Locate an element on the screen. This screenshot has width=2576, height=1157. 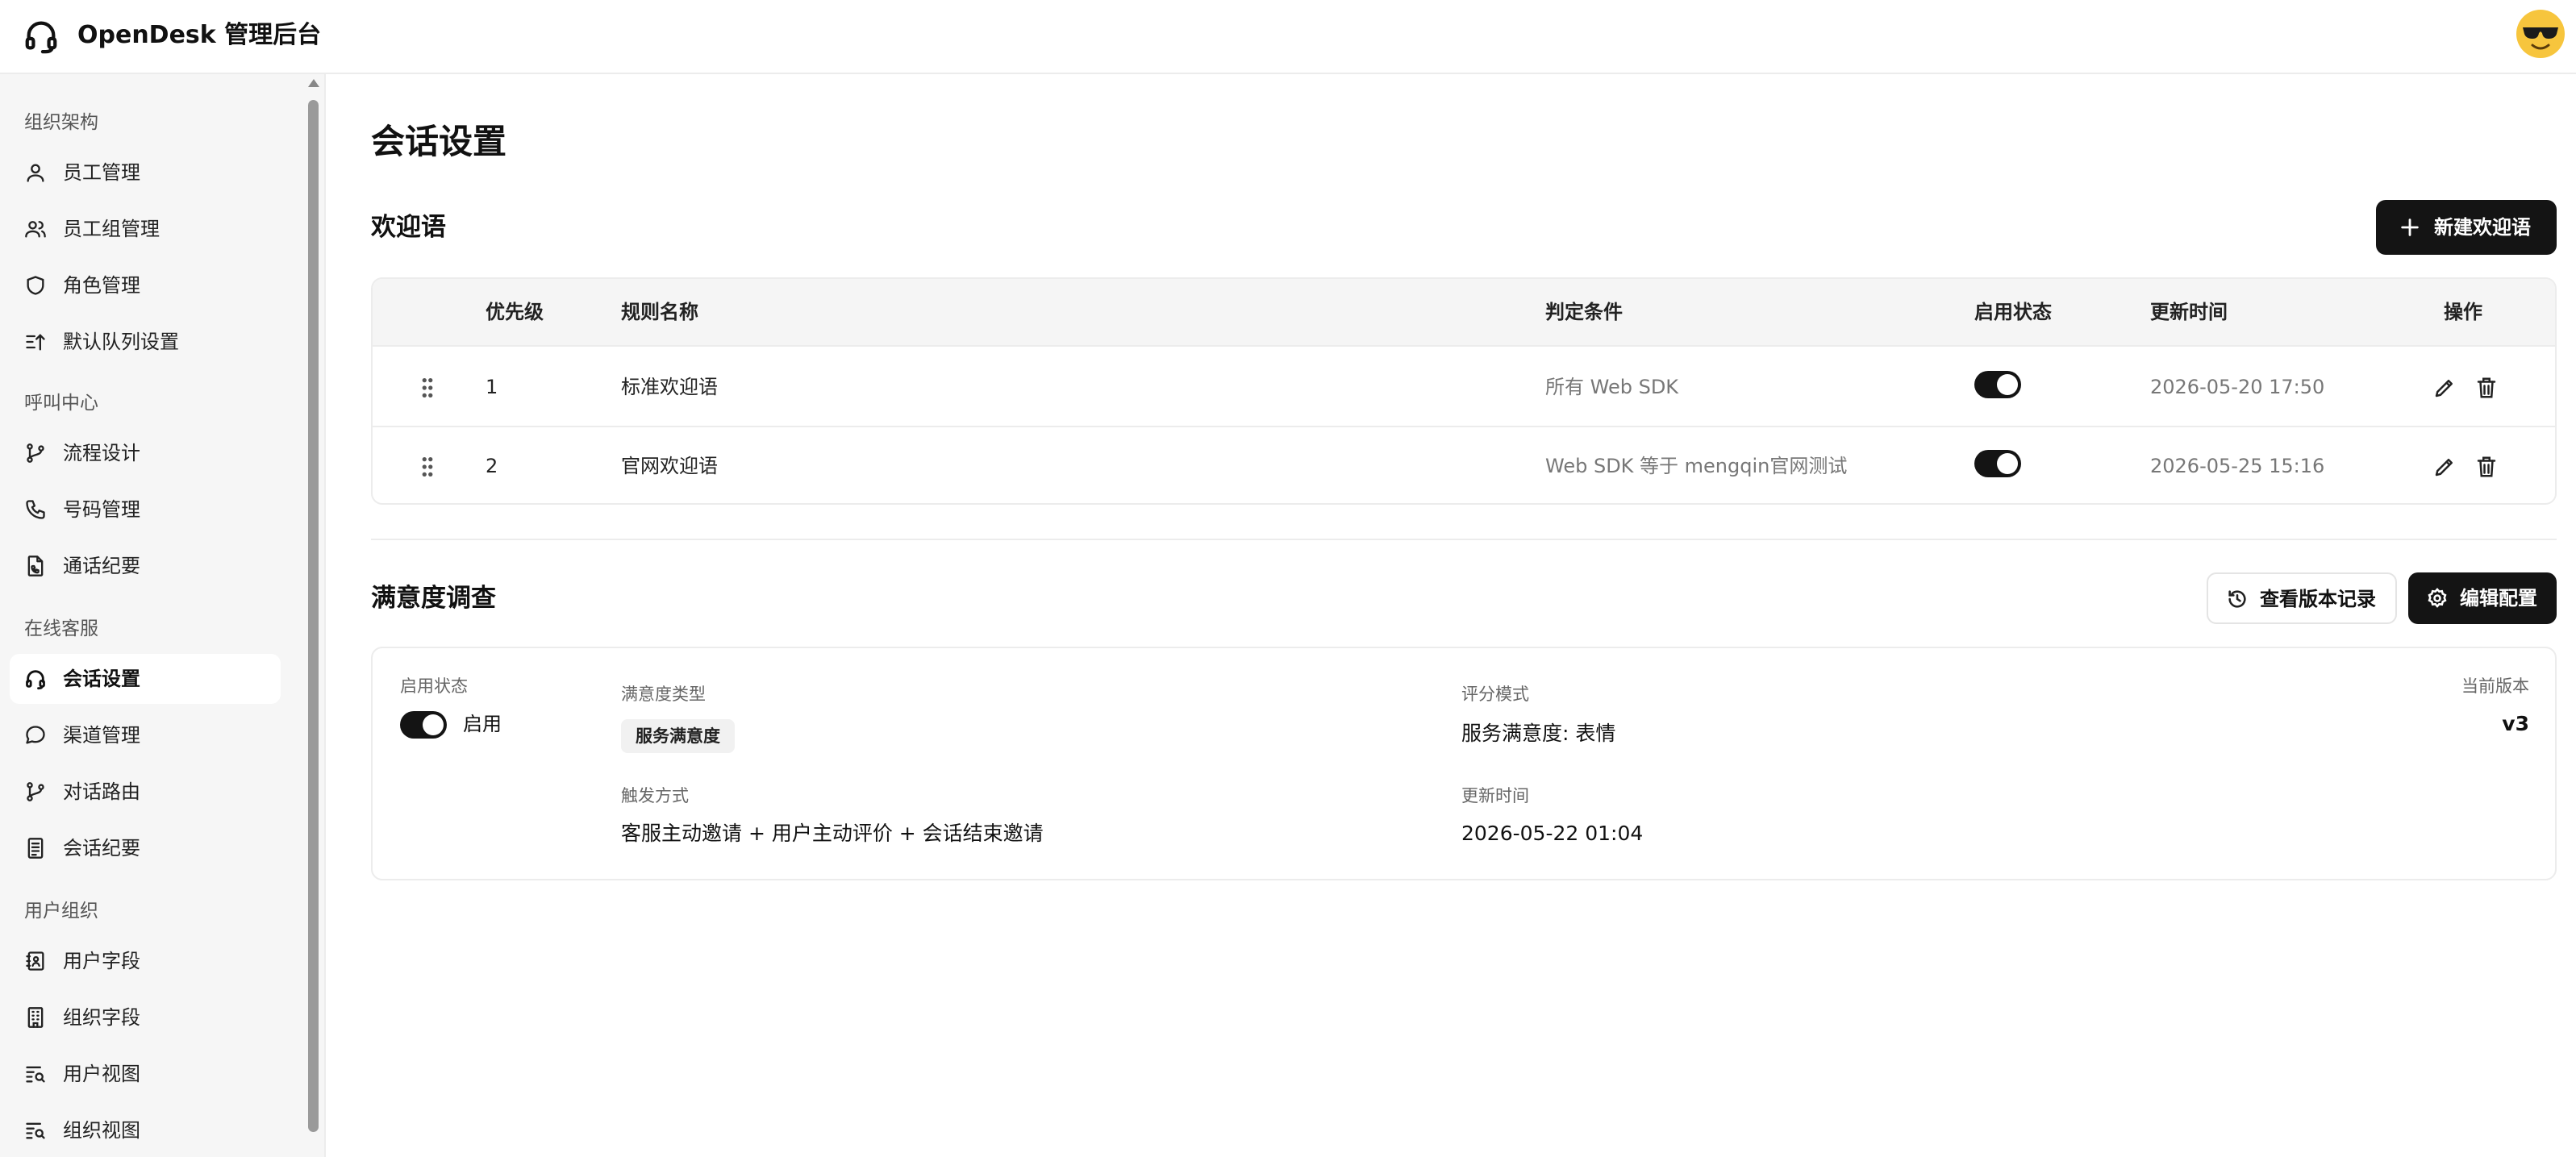
list-search-icon is located at coordinates (35, 1074).